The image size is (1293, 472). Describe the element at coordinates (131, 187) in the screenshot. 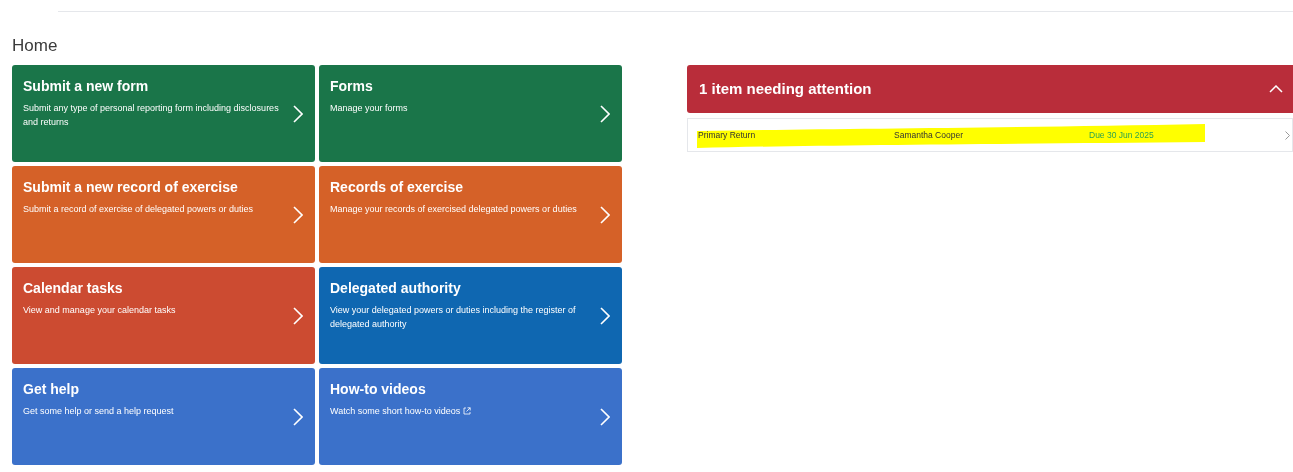

I see `tile-title: Submit a new record of exercise` at that location.